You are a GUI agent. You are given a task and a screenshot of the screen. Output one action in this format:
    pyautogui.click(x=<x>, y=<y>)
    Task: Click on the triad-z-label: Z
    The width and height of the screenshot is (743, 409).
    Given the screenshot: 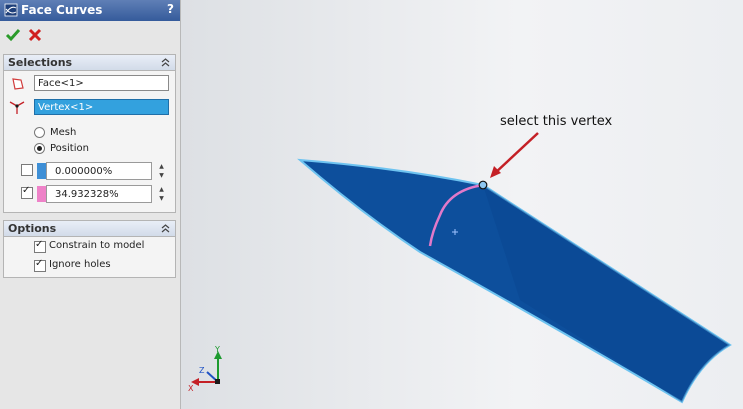 What is the action you would take?
    pyautogui.click(x=202, y=370)
    